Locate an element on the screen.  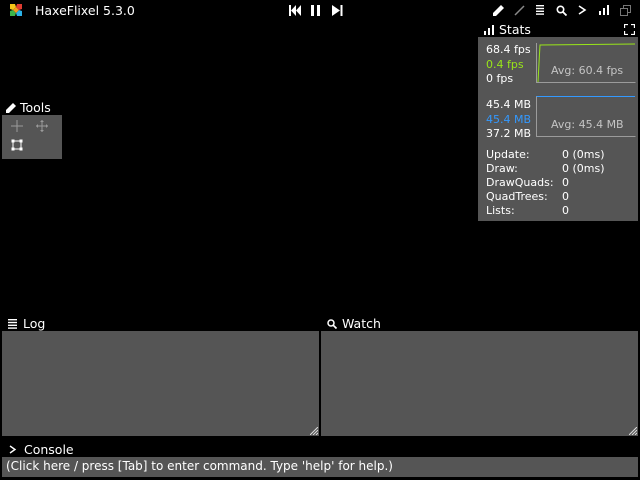
debugger-title-bar: HaxeFlixel 5.3.0 is located at coordinates (320, 10).